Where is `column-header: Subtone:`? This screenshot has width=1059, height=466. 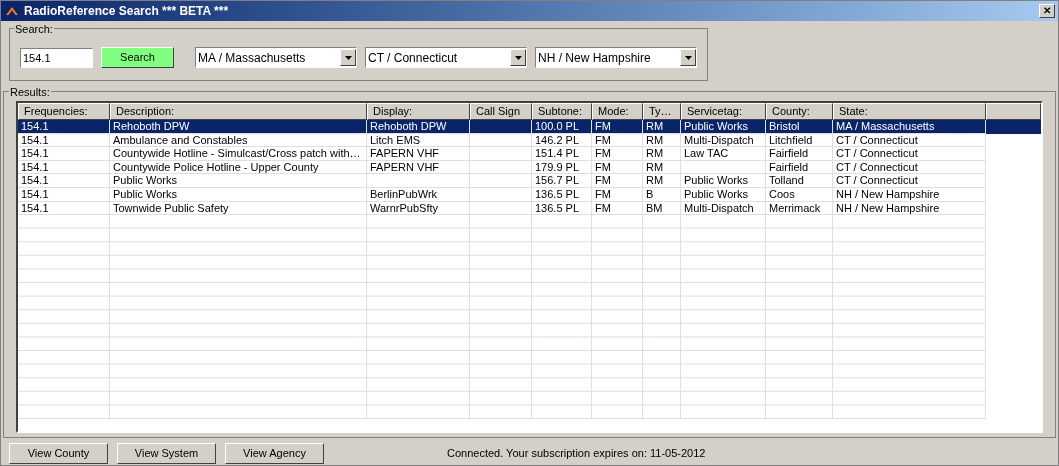 column-header: Subtone: is located at coordinates (562, 111).